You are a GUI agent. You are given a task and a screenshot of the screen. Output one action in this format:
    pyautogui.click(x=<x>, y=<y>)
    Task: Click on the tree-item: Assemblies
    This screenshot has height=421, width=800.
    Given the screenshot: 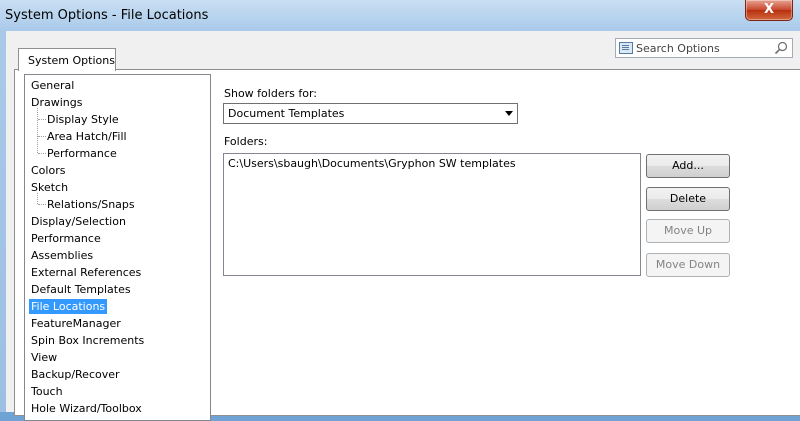 What is the action you would take?
    pyautogui.click(x=62, y=255)
    